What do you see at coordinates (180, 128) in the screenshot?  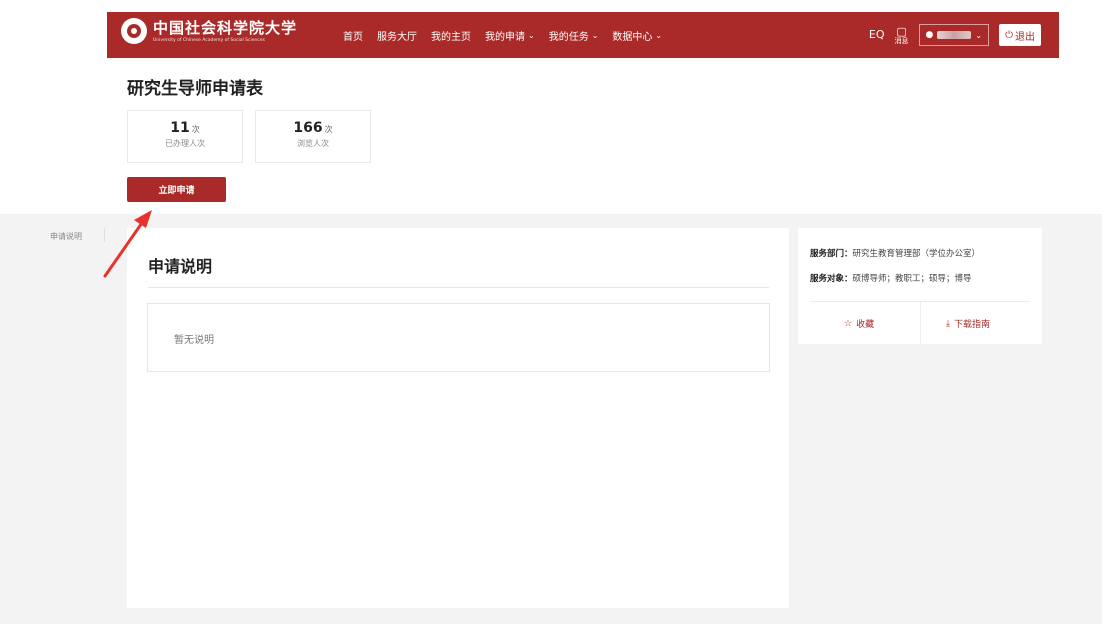 I see `stat-handled-value: 11` at bounding box center [180, 128].